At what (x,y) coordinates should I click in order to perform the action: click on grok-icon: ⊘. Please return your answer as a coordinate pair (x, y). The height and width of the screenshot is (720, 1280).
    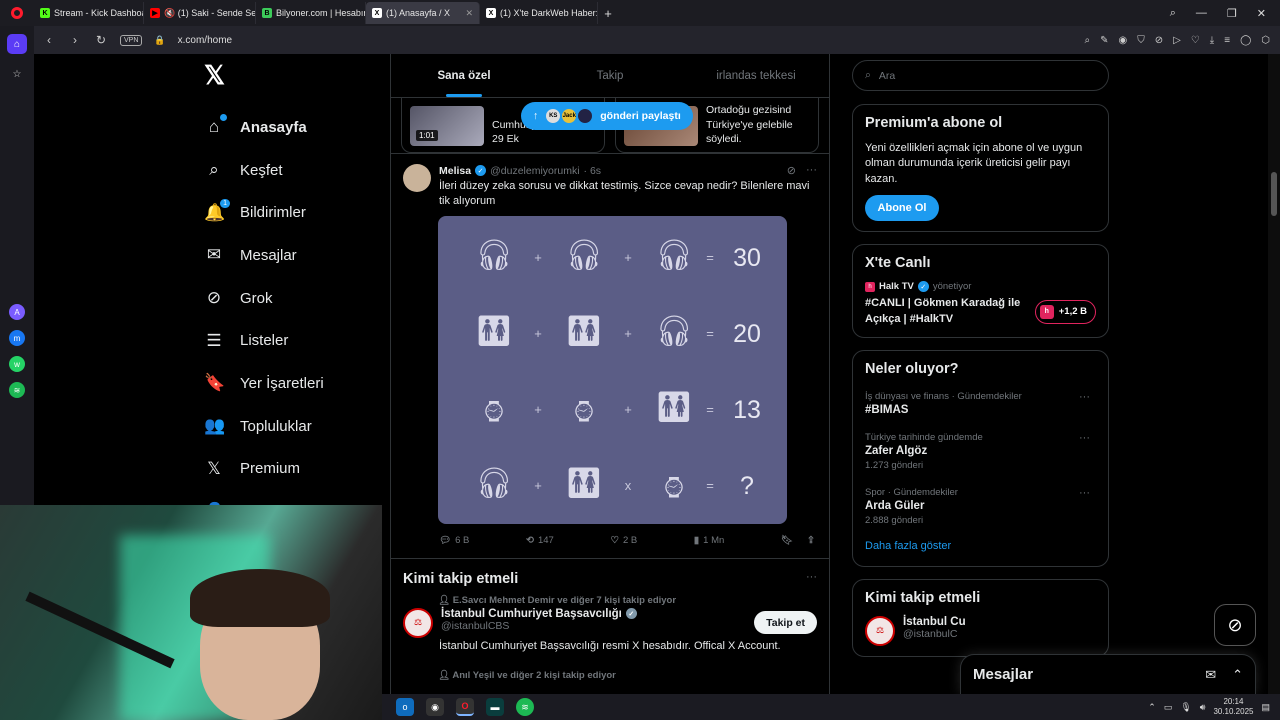
    Looking at the image, I should click on (791, 170).